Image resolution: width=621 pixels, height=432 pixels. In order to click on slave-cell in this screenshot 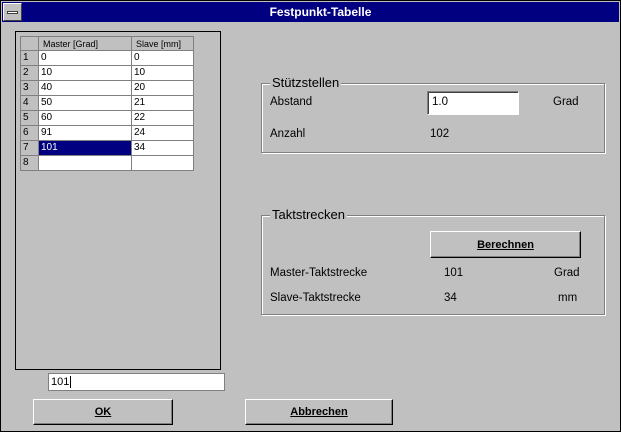, I will do `click(163, 163)`.